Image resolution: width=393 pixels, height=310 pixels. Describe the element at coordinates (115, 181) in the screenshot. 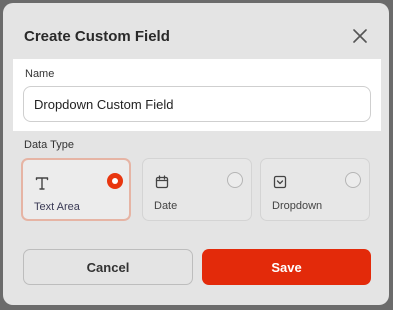

I see `radio-selected` at that location.